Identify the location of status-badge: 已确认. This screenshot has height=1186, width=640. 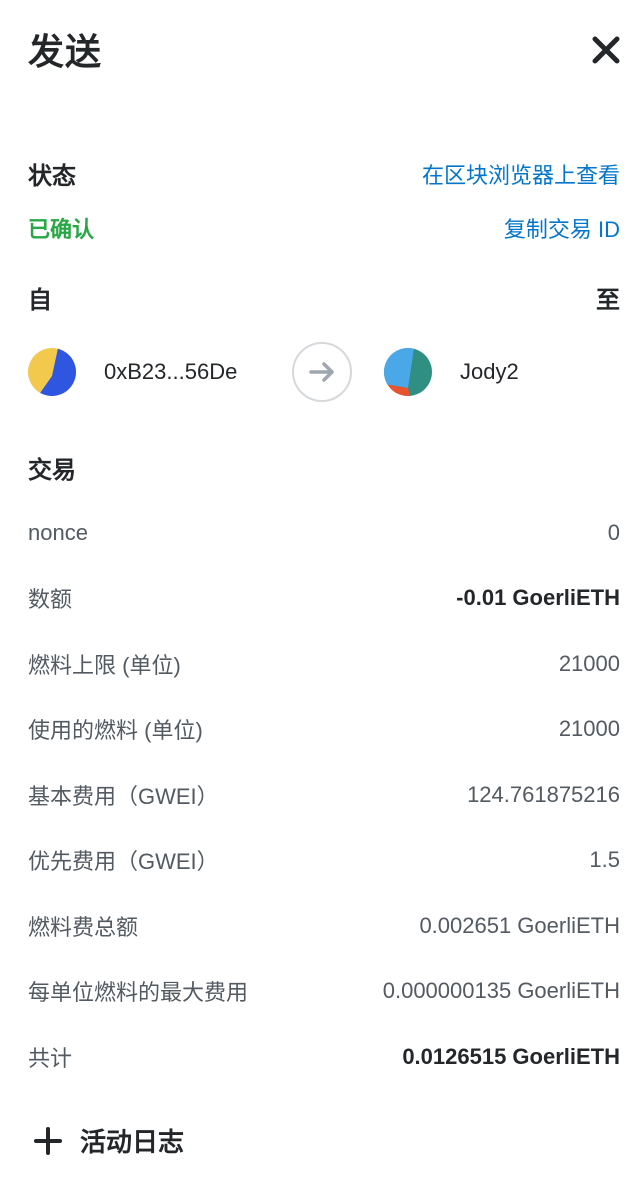
(61, 229).